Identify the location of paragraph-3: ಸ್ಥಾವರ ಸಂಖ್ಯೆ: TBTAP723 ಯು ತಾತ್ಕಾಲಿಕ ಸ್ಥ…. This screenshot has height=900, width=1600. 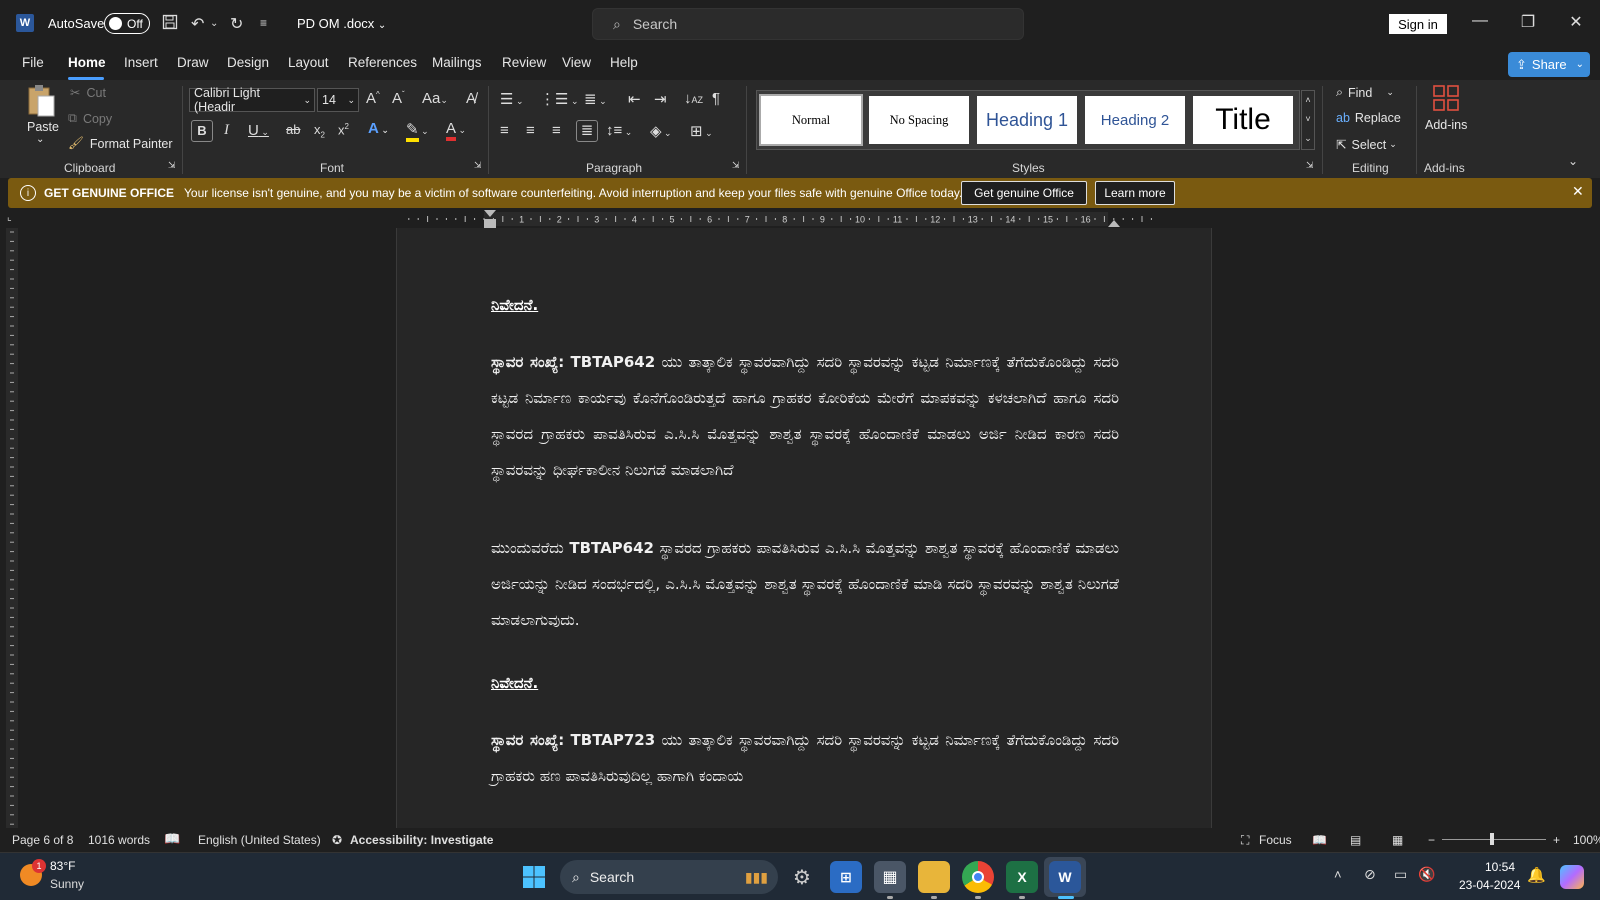
(805, 758).